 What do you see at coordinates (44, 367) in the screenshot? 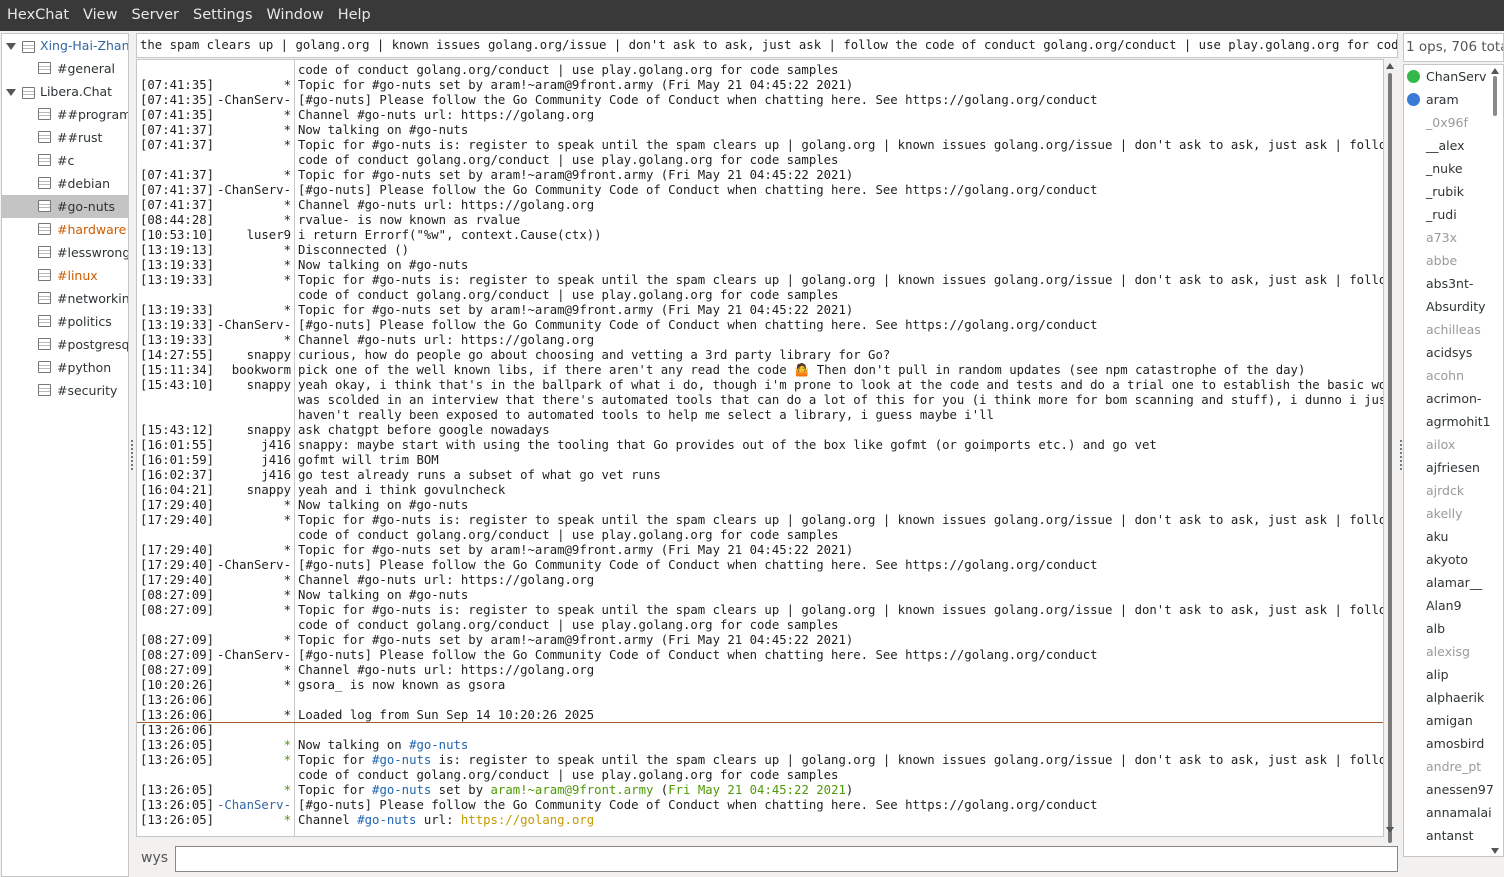
I see `channel-icon` at bounding box center [44, 367].